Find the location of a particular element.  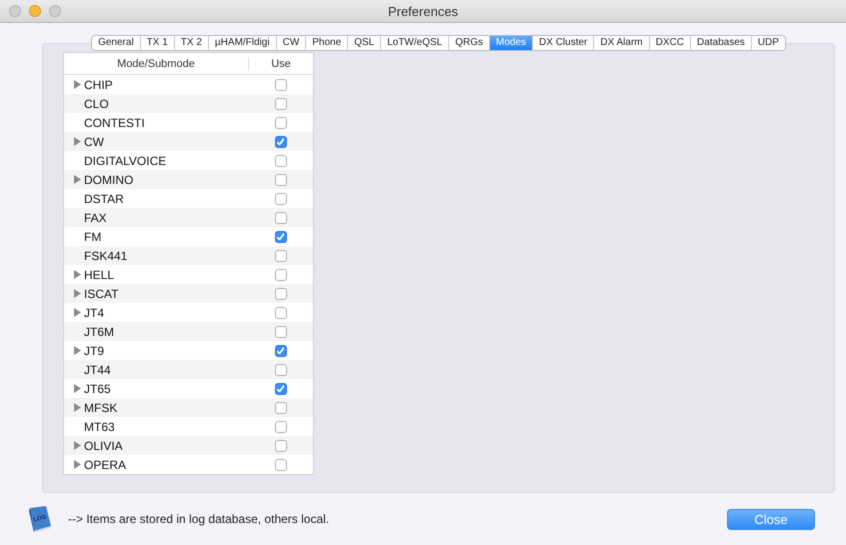

close-icon is located at coordinates (15, 11).